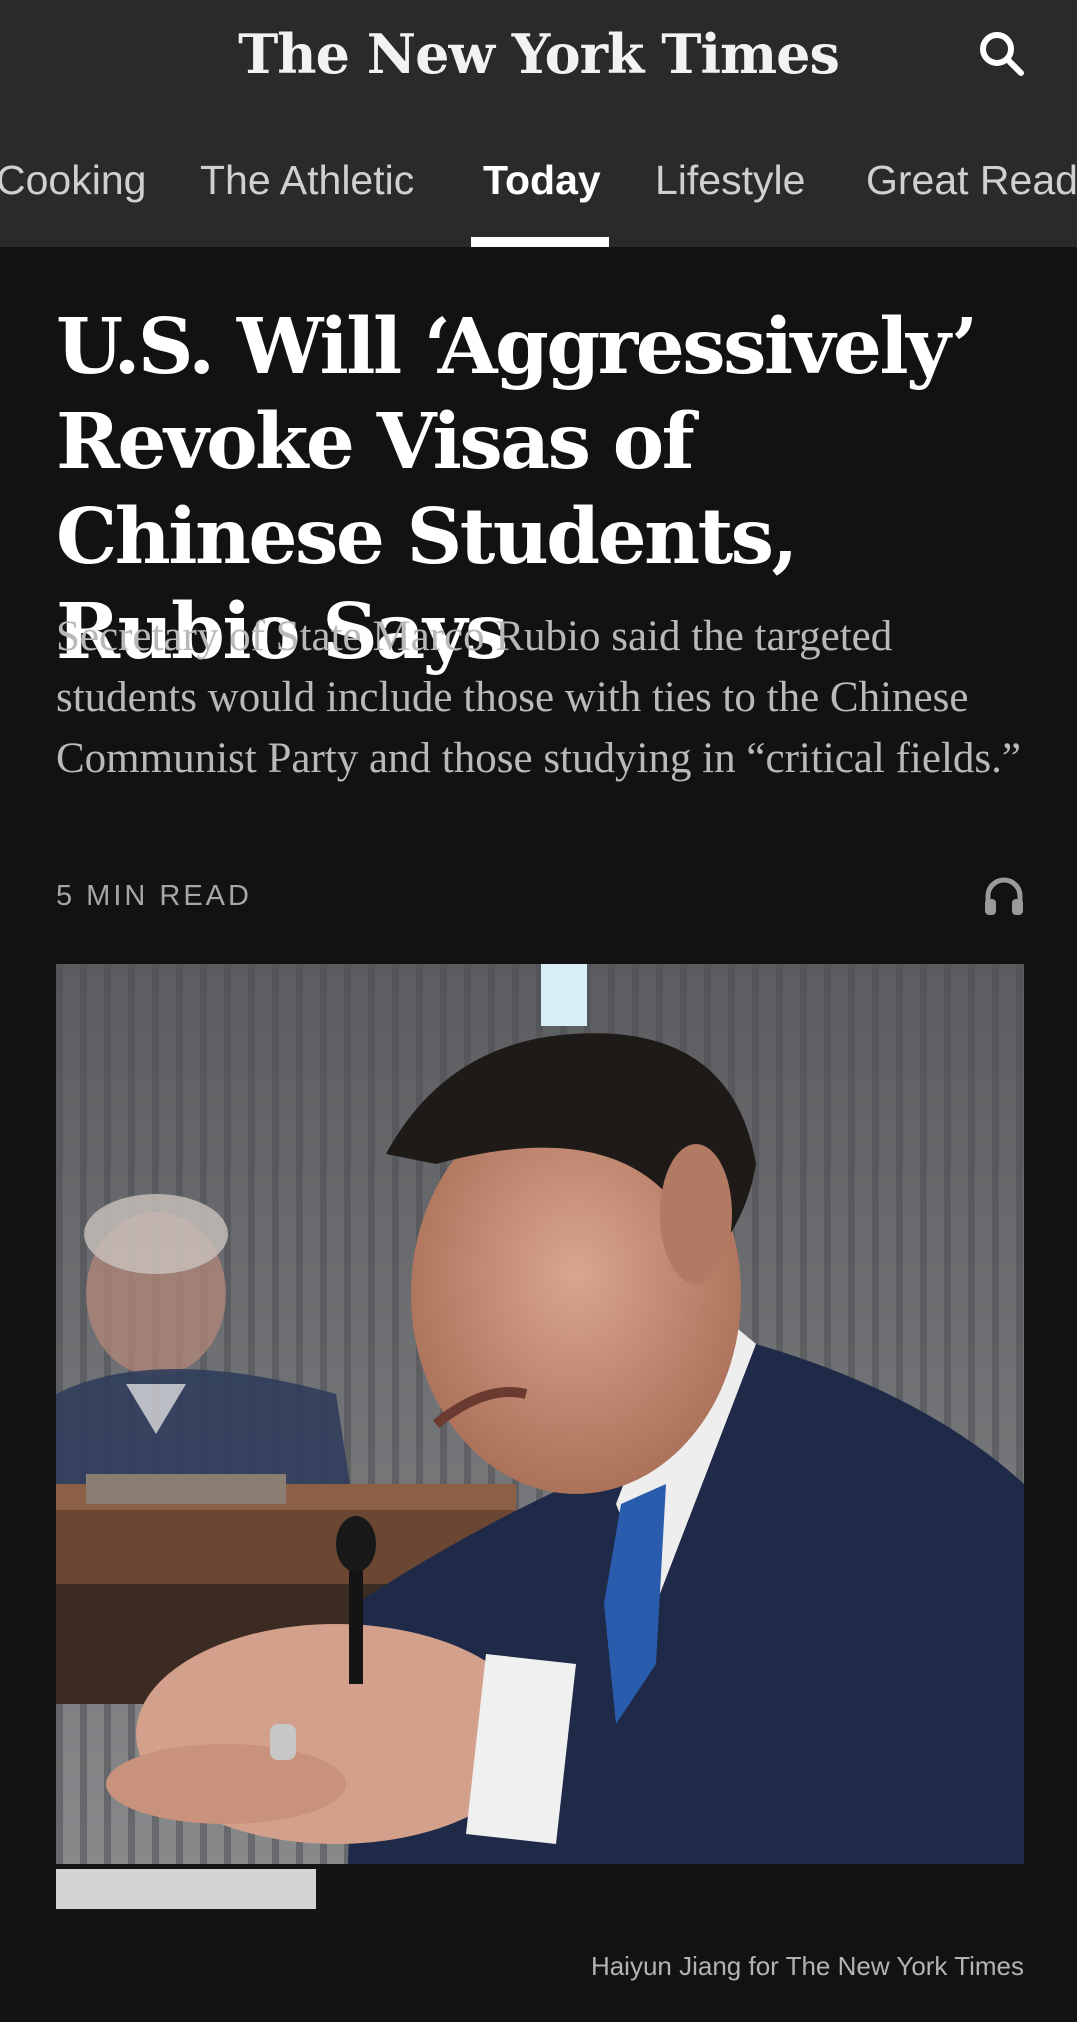 The image size is (1077, 2022). I want to click on tab-lifestyle: Lifestyle, so click(730, 180).